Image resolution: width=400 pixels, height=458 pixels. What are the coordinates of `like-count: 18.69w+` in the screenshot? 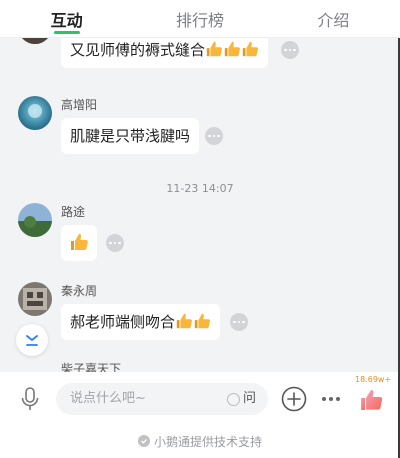 It's located at (373, 379).